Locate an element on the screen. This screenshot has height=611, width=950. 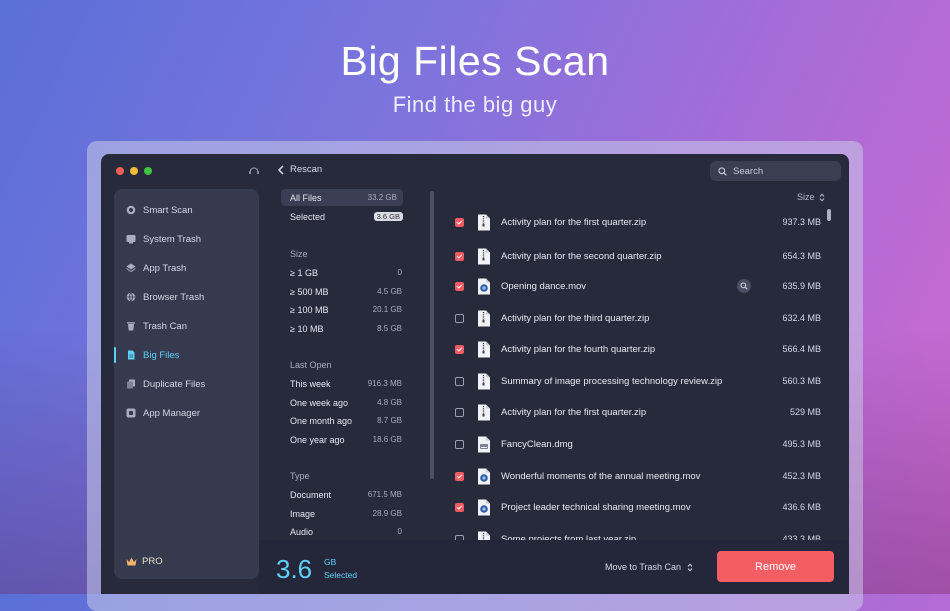
sidebar-item-smart-scan: Smart Scan is located at coordinates (186, 210).